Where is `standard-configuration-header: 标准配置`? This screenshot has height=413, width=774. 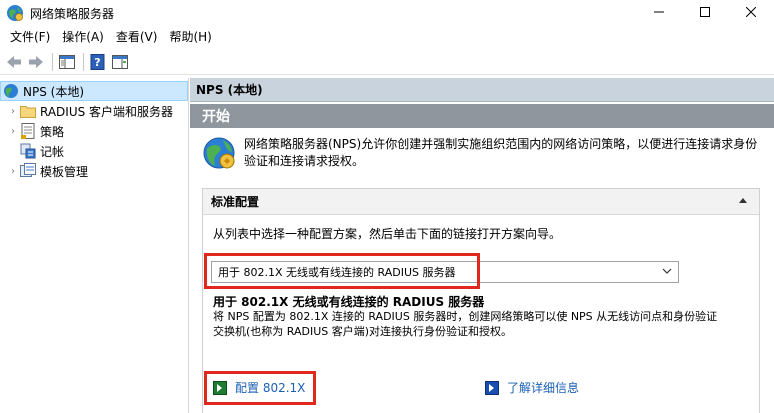
standard-configuration-header: 标准配置 is located at coordinates (481, 202).